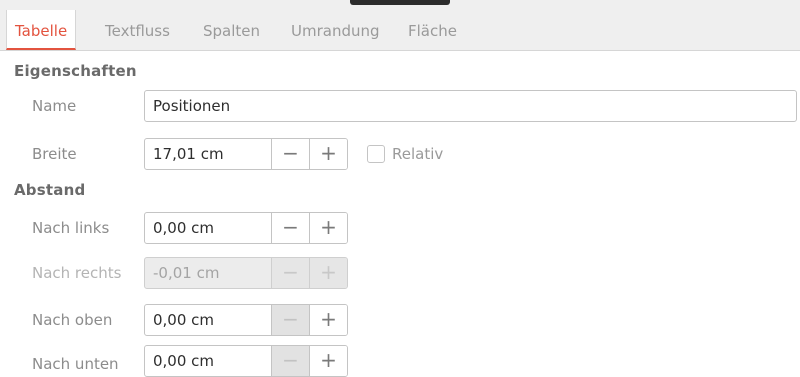  What do you see at coordinates (400, 2) in the screenshot?
I see `window-title-fragment` at bounding box center [400, 2].